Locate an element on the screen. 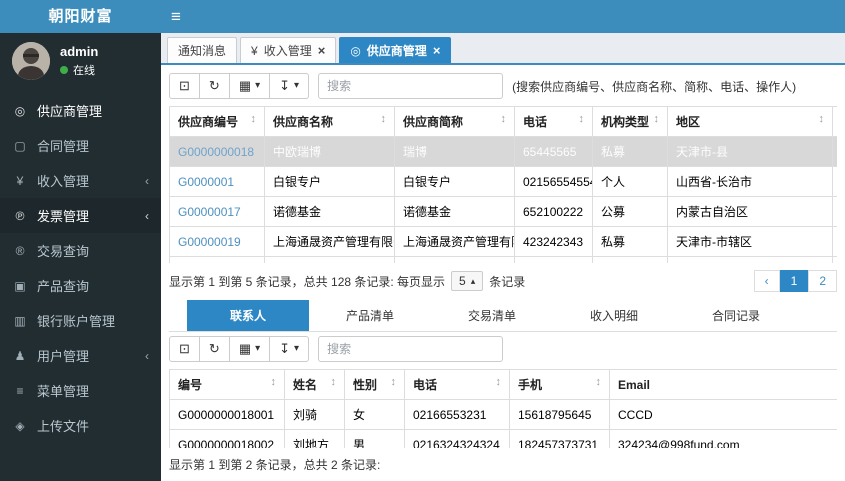 Image resolution: width=845 pixels, height=481 pixels. sidebar-item-income-management: ¥ 收入管理 ‹ is located at coordinates (80, 180).